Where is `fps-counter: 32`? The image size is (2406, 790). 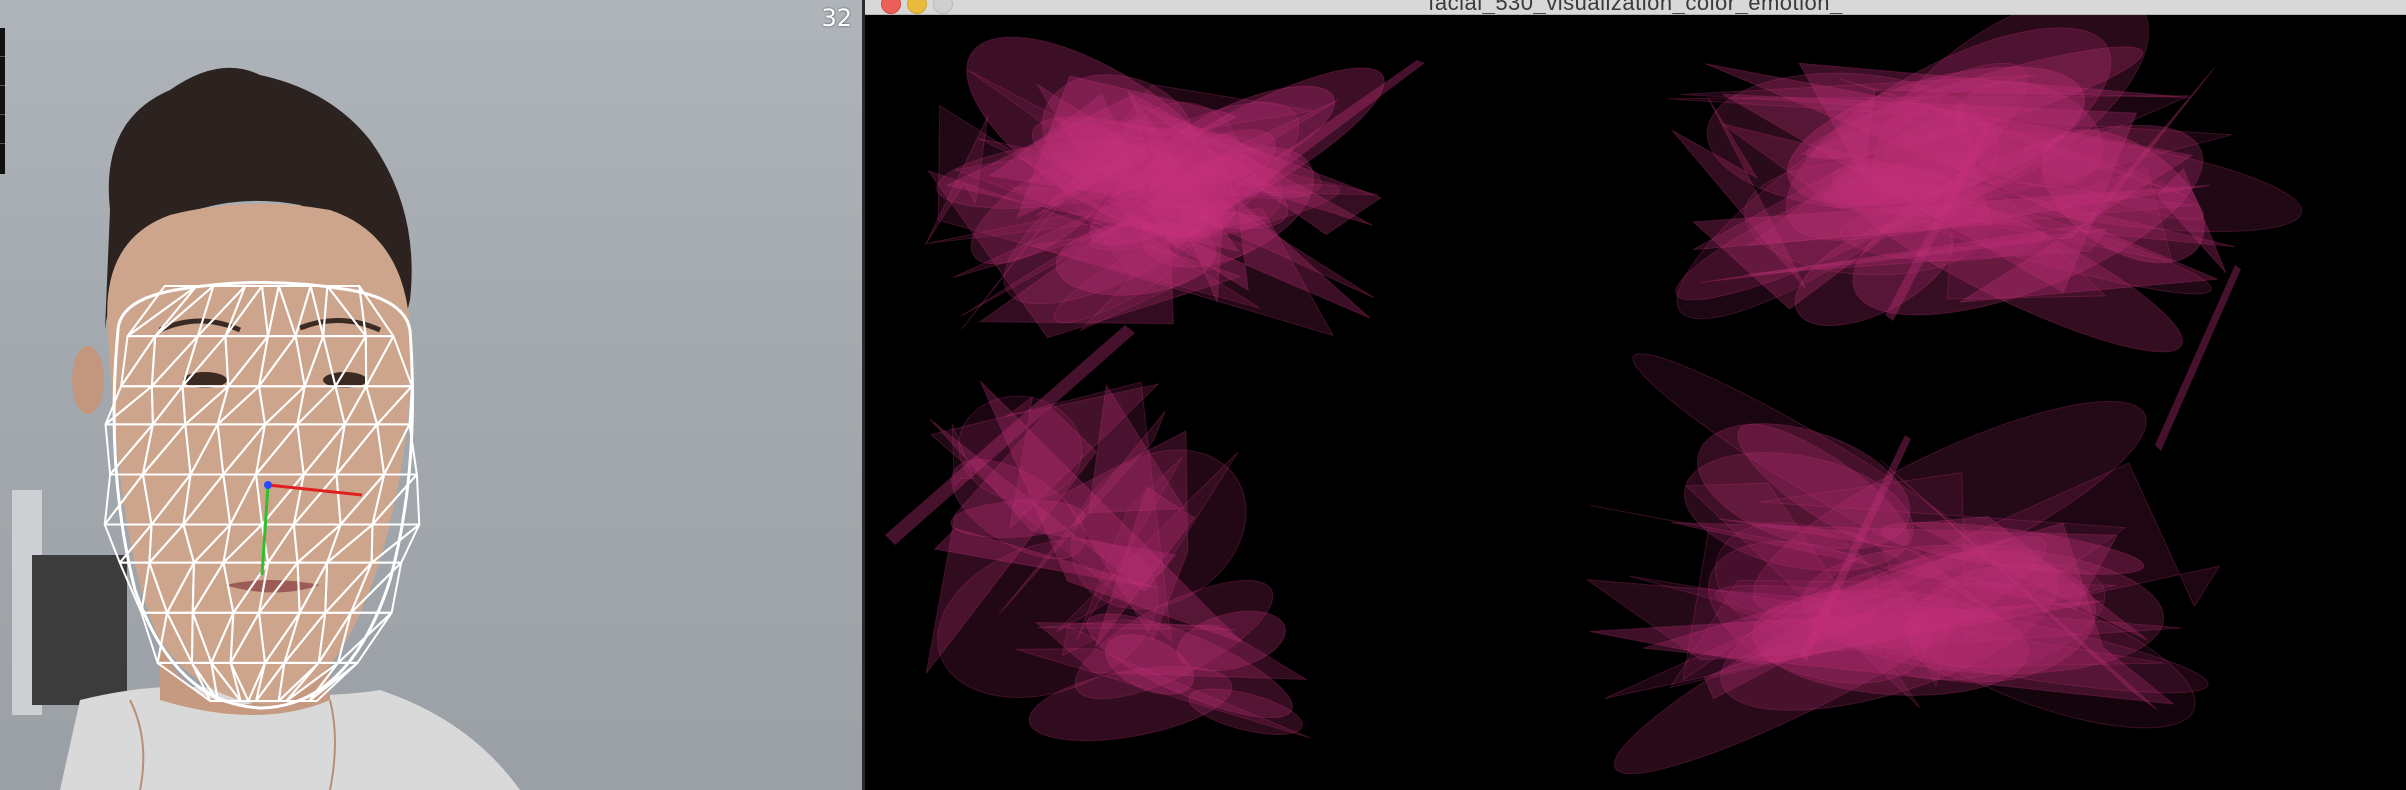
fps-counter: 32 is located at coordinates (836, 18).